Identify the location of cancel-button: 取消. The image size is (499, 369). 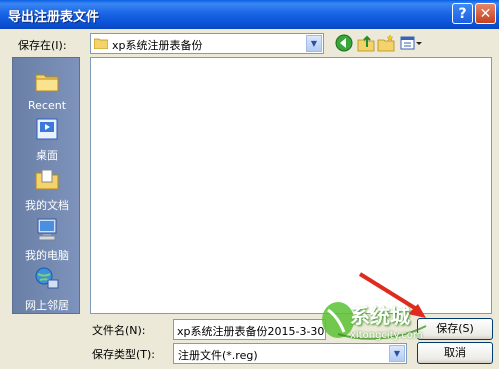
(455, 353).